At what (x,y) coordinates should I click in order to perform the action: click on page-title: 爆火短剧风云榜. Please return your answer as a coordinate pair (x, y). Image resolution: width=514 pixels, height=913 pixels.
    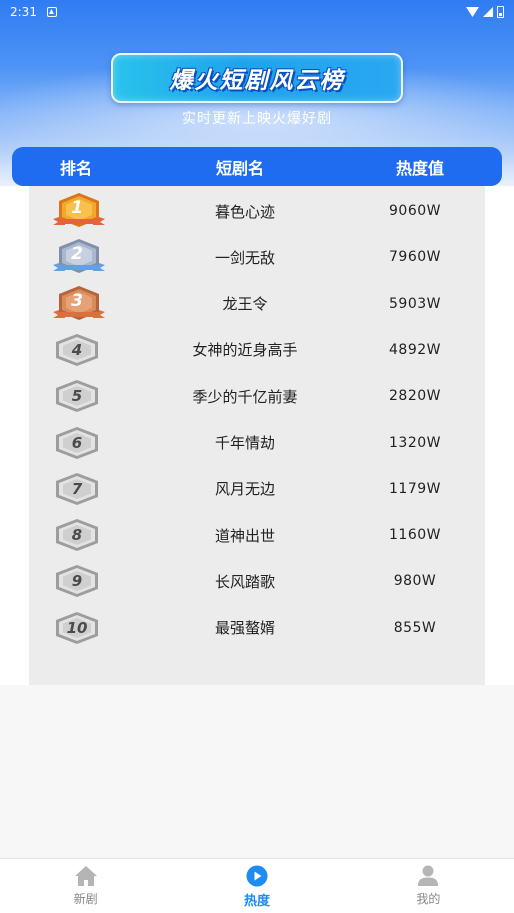
    Looking at the image, I should click on (257, 81).